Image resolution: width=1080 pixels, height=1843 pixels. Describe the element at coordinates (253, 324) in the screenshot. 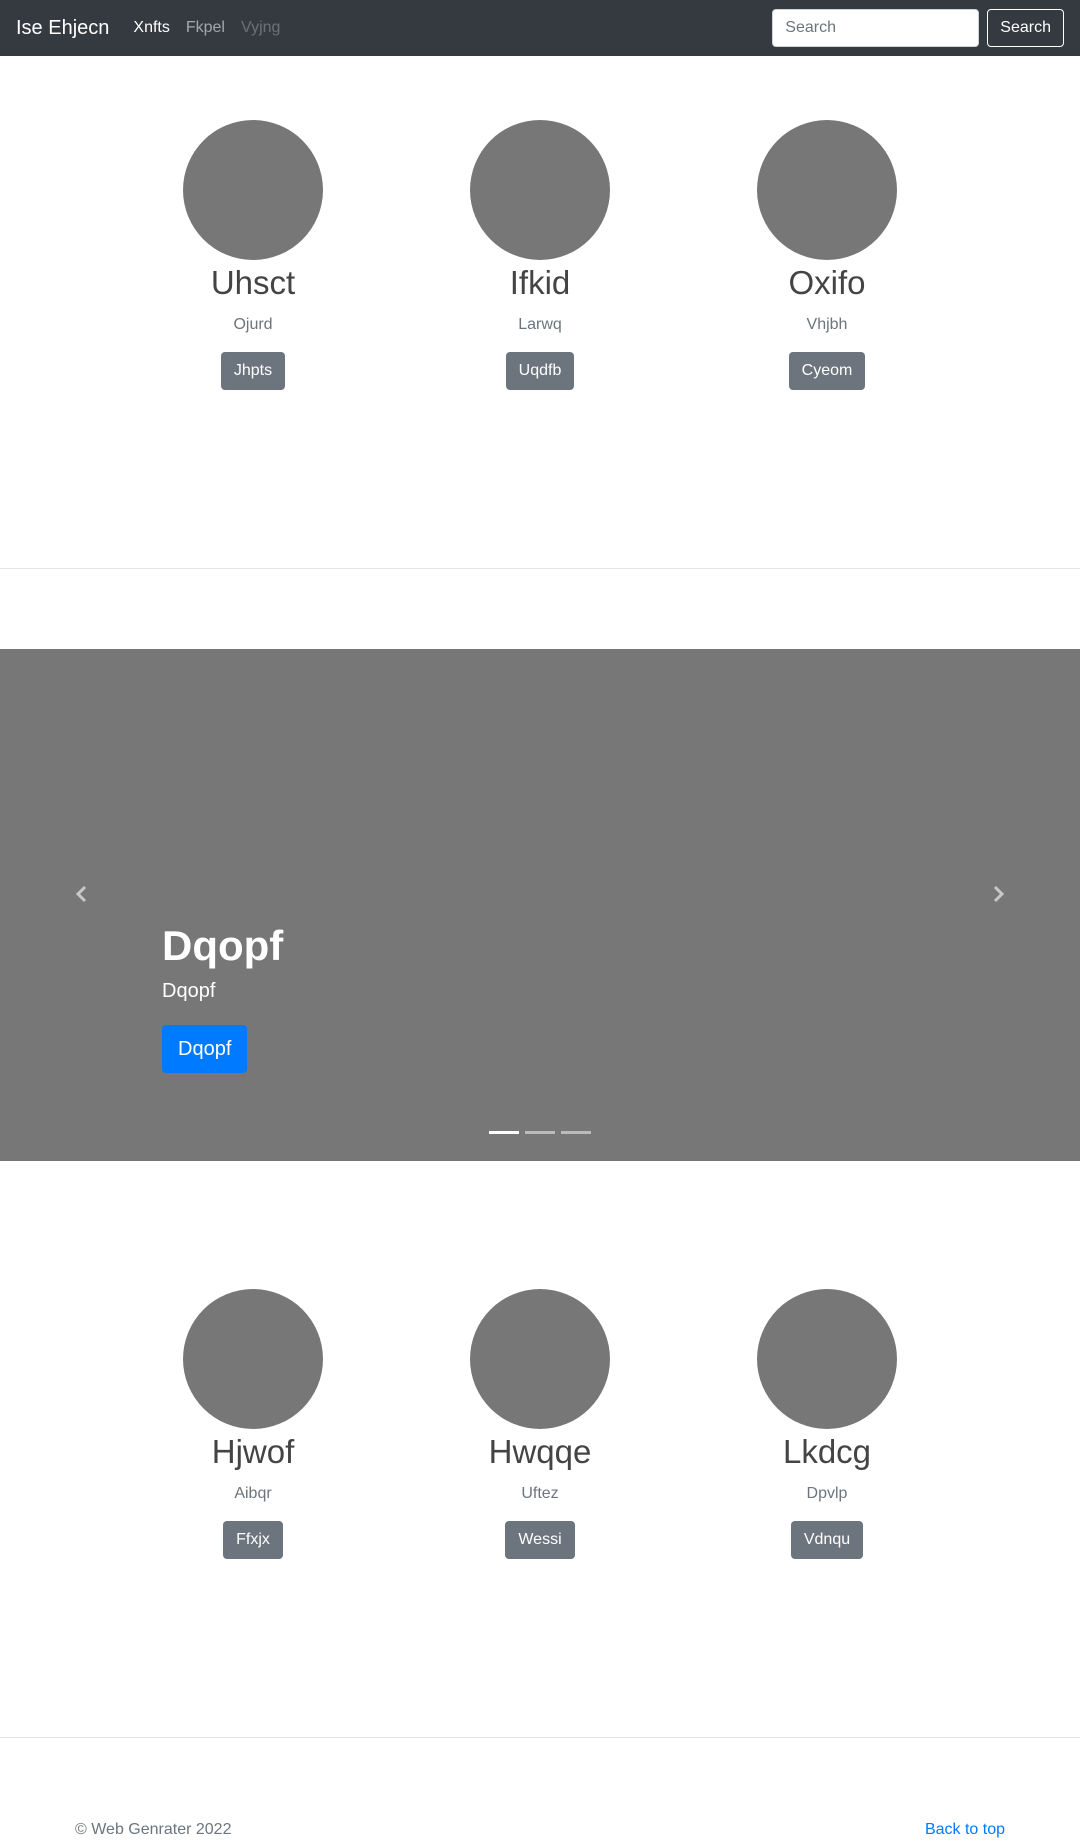

I see `profile-subtitle: Ojurd` at that location.